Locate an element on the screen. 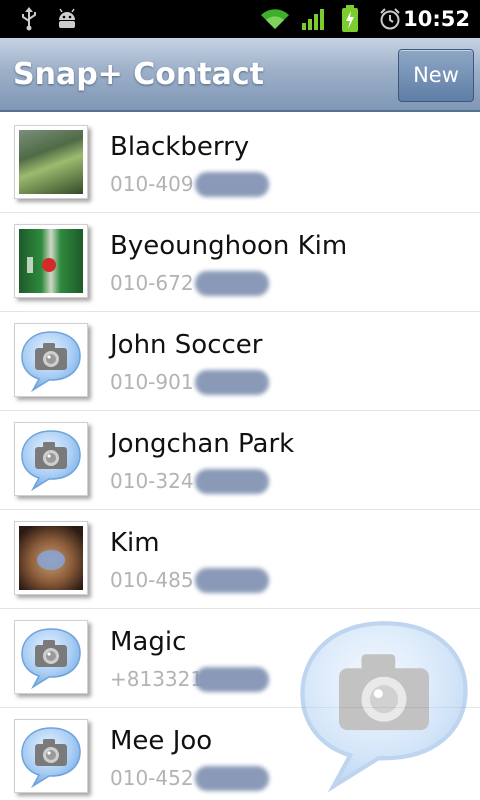 This screenshot has height=800, width=480. contact-phone: 010-409 is located at coordinates (152, 184).